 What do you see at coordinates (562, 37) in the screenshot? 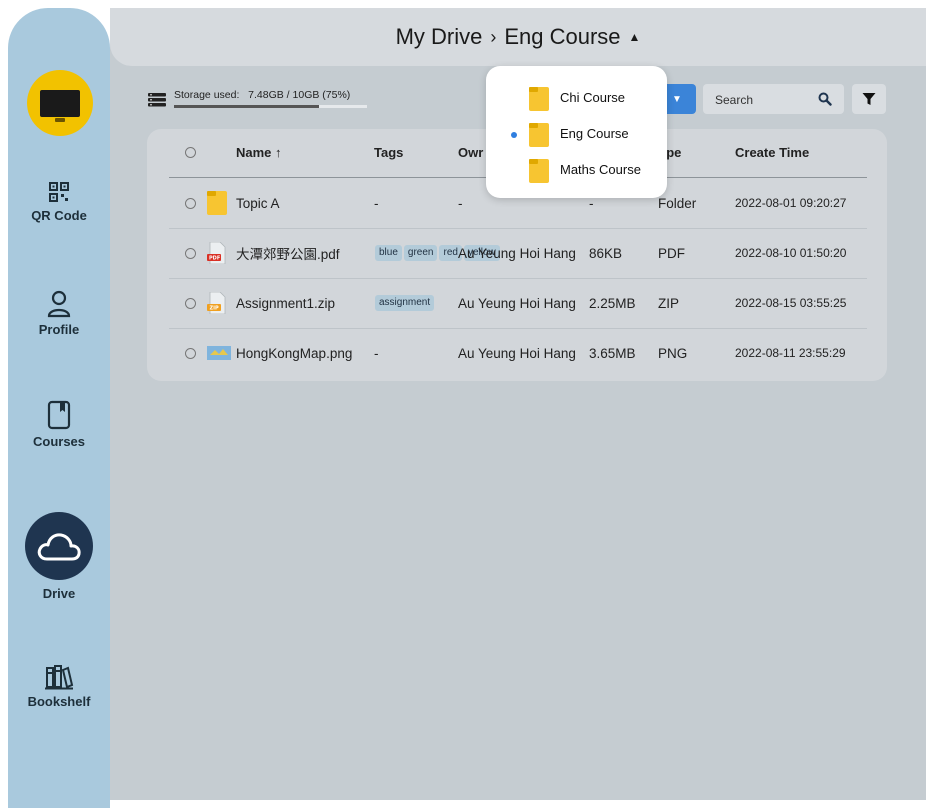
I see `breadcrumb-current: Eng Course` at bounding box center [562, 37].